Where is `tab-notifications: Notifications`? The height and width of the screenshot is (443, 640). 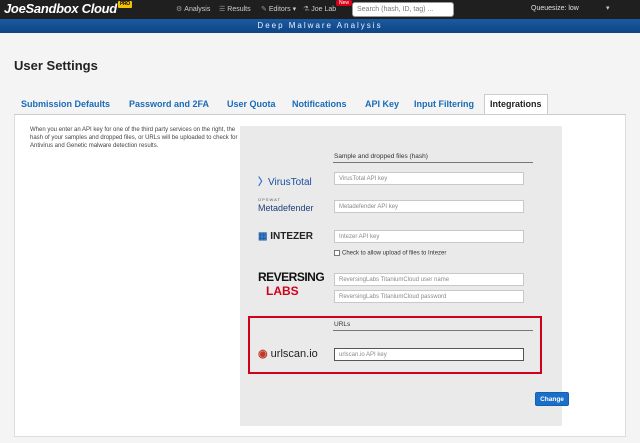
tab-notifications: Notifications is located at coordinates (319, 104).